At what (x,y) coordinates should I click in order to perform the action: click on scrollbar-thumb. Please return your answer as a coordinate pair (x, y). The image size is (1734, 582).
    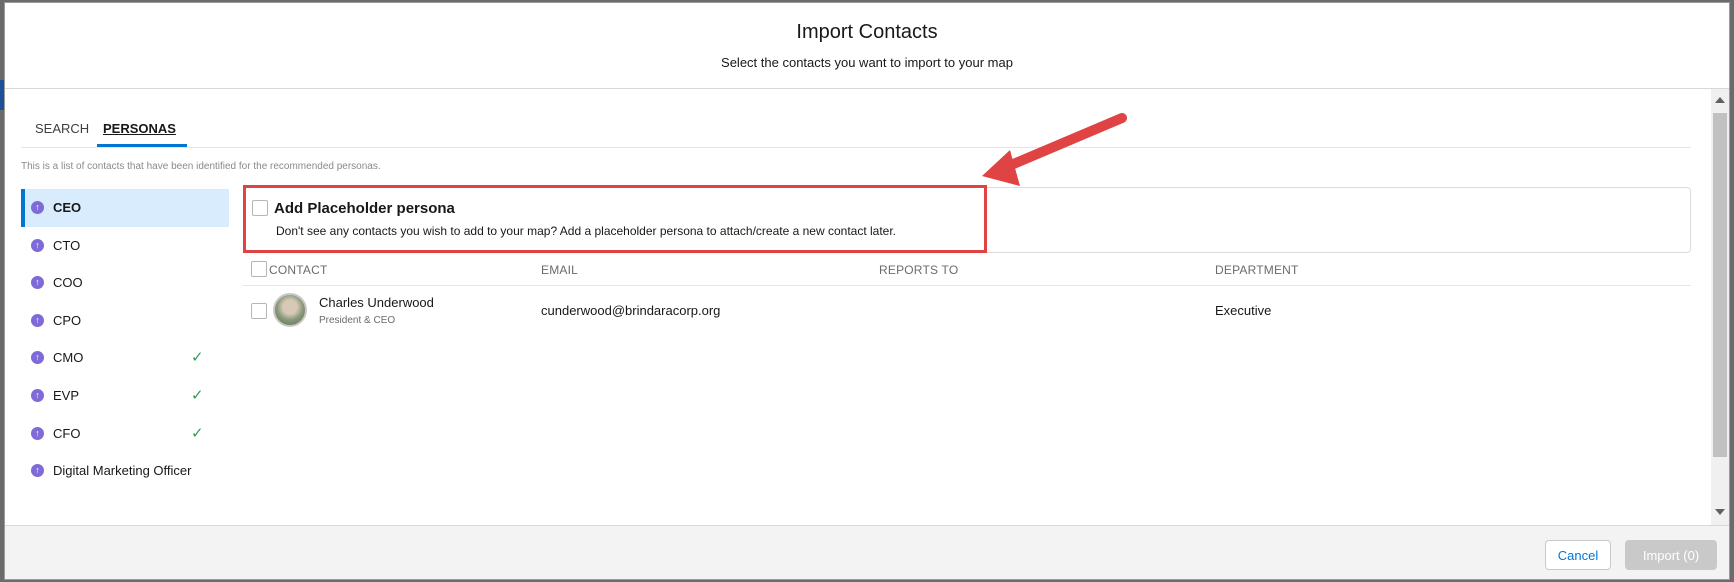
    Looking at the image, I should click on (1720, 285).